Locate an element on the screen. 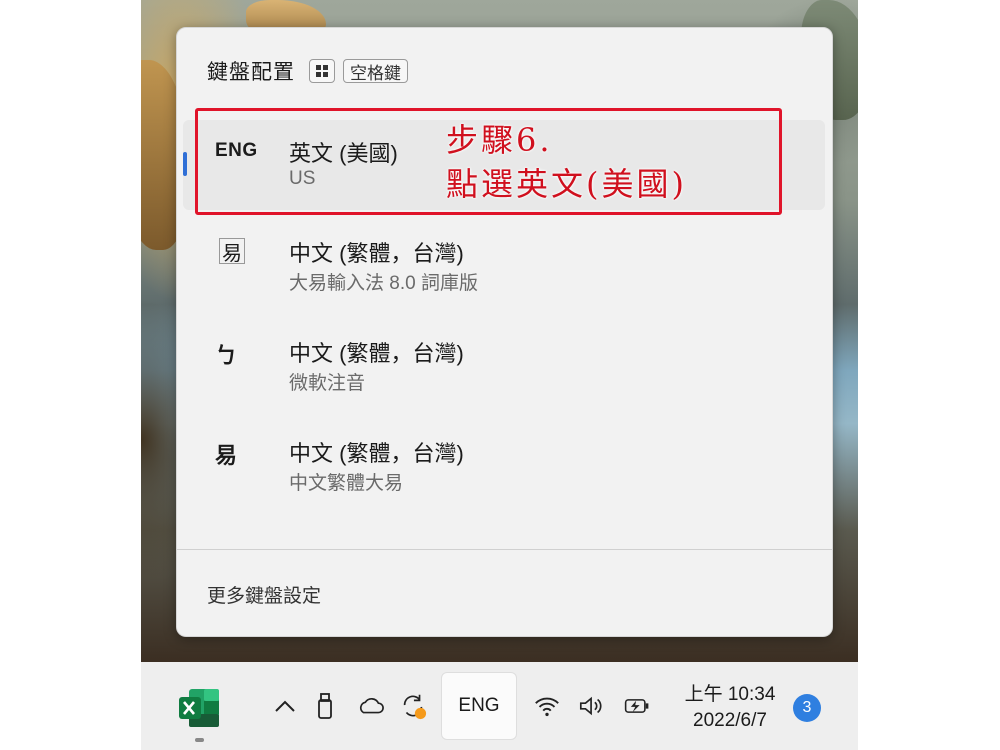  flyout-header: 鍵盤配置 空格鍵 is located at coordinates (307, 71).